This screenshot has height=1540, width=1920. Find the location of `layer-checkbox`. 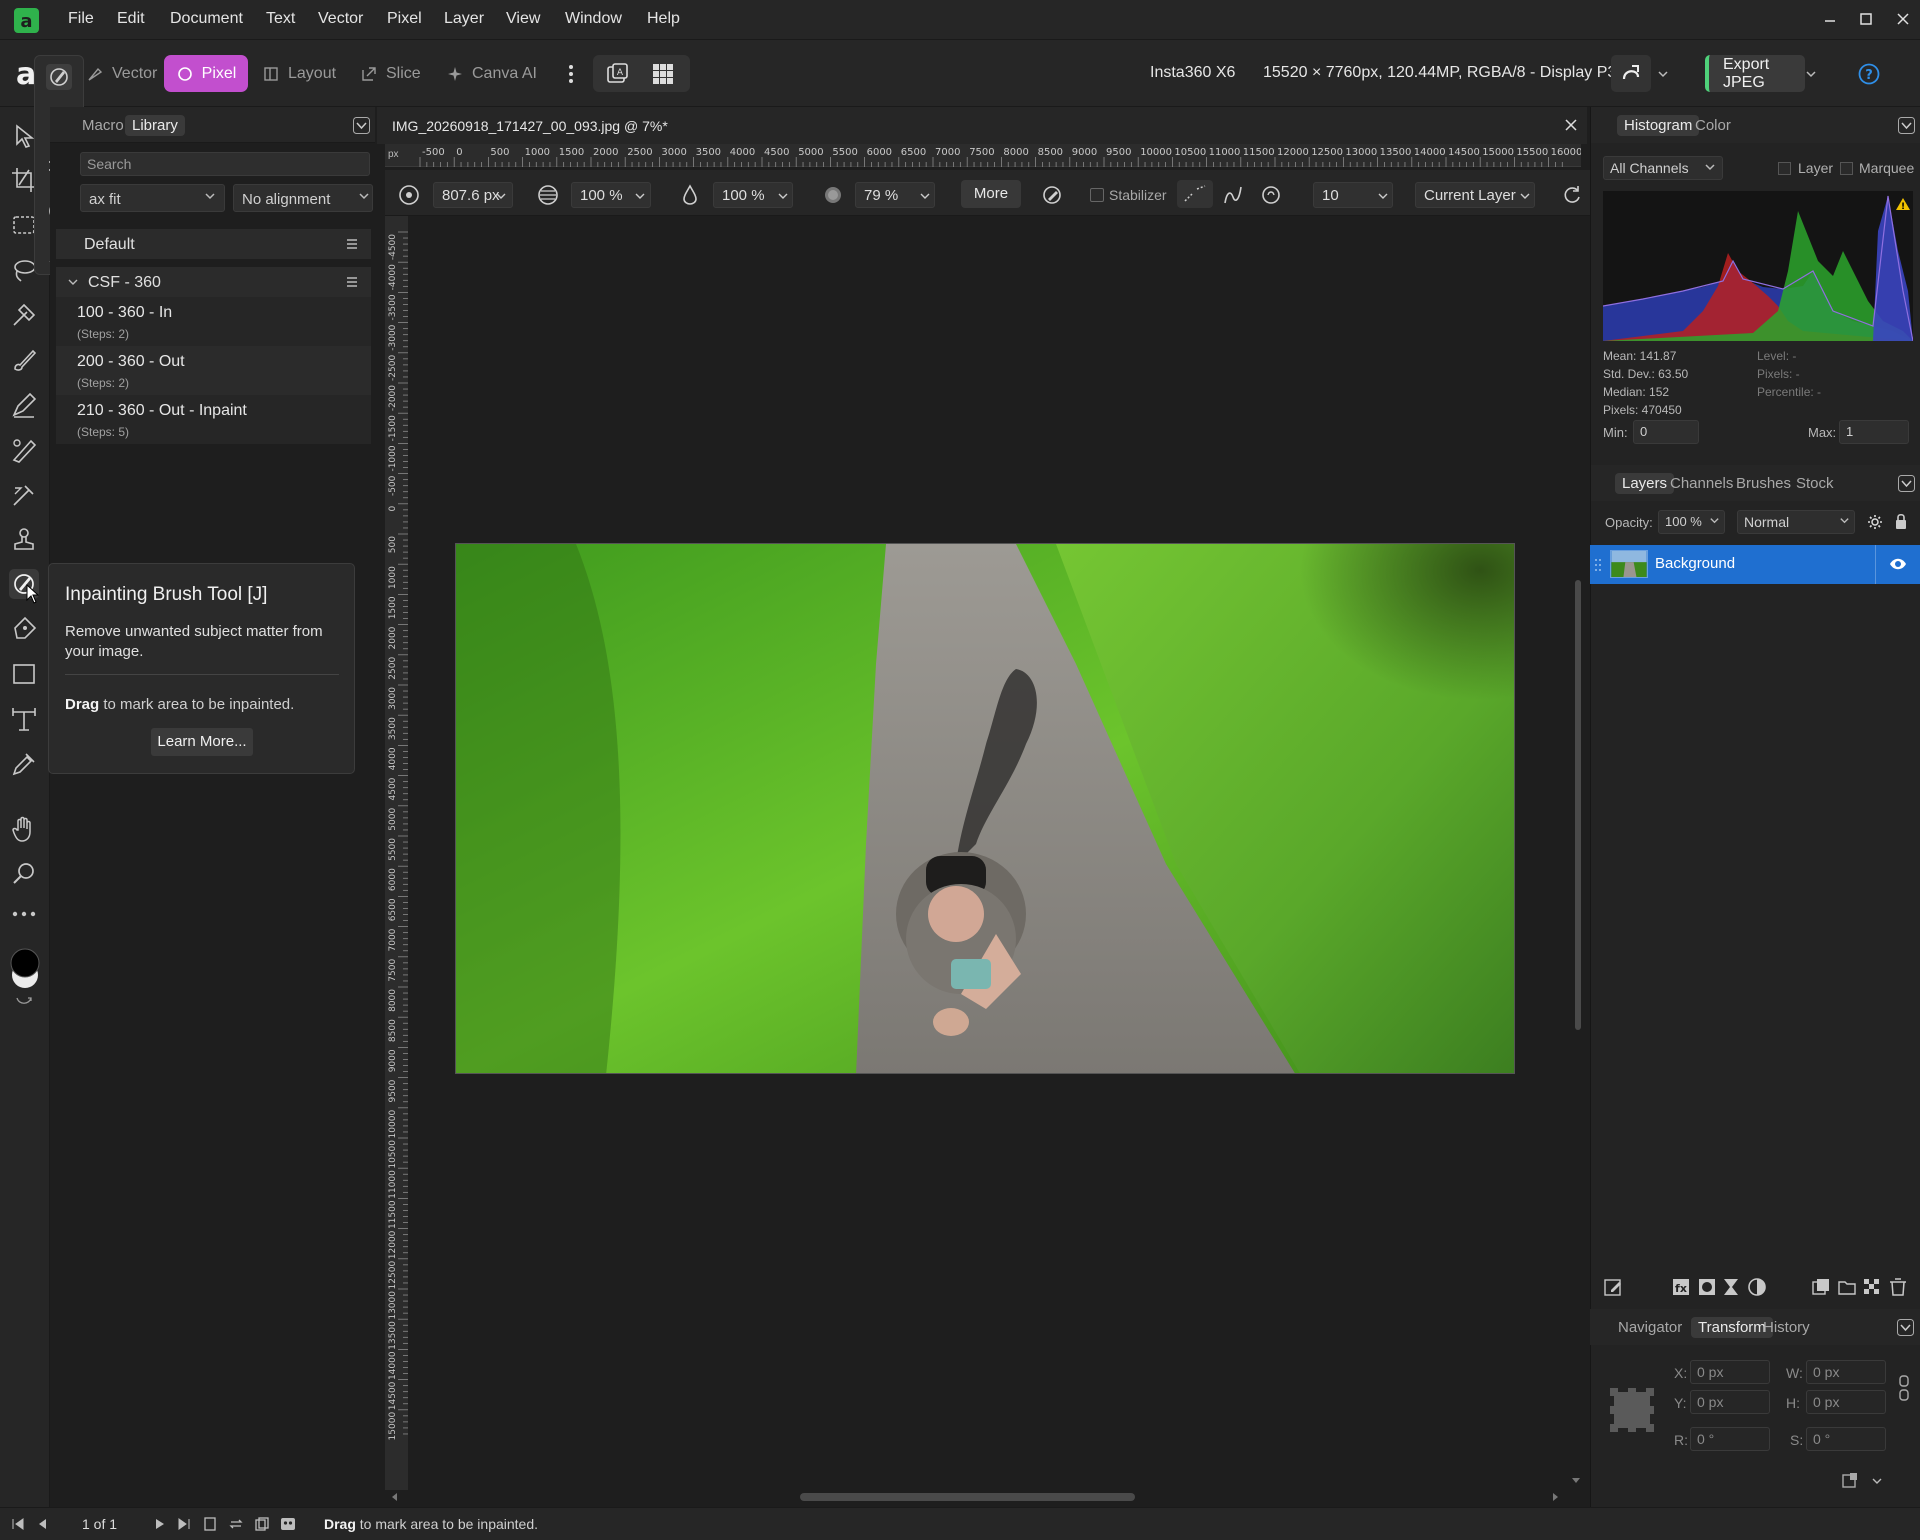

layer-checkbox is located at coordinates (1784, 168).